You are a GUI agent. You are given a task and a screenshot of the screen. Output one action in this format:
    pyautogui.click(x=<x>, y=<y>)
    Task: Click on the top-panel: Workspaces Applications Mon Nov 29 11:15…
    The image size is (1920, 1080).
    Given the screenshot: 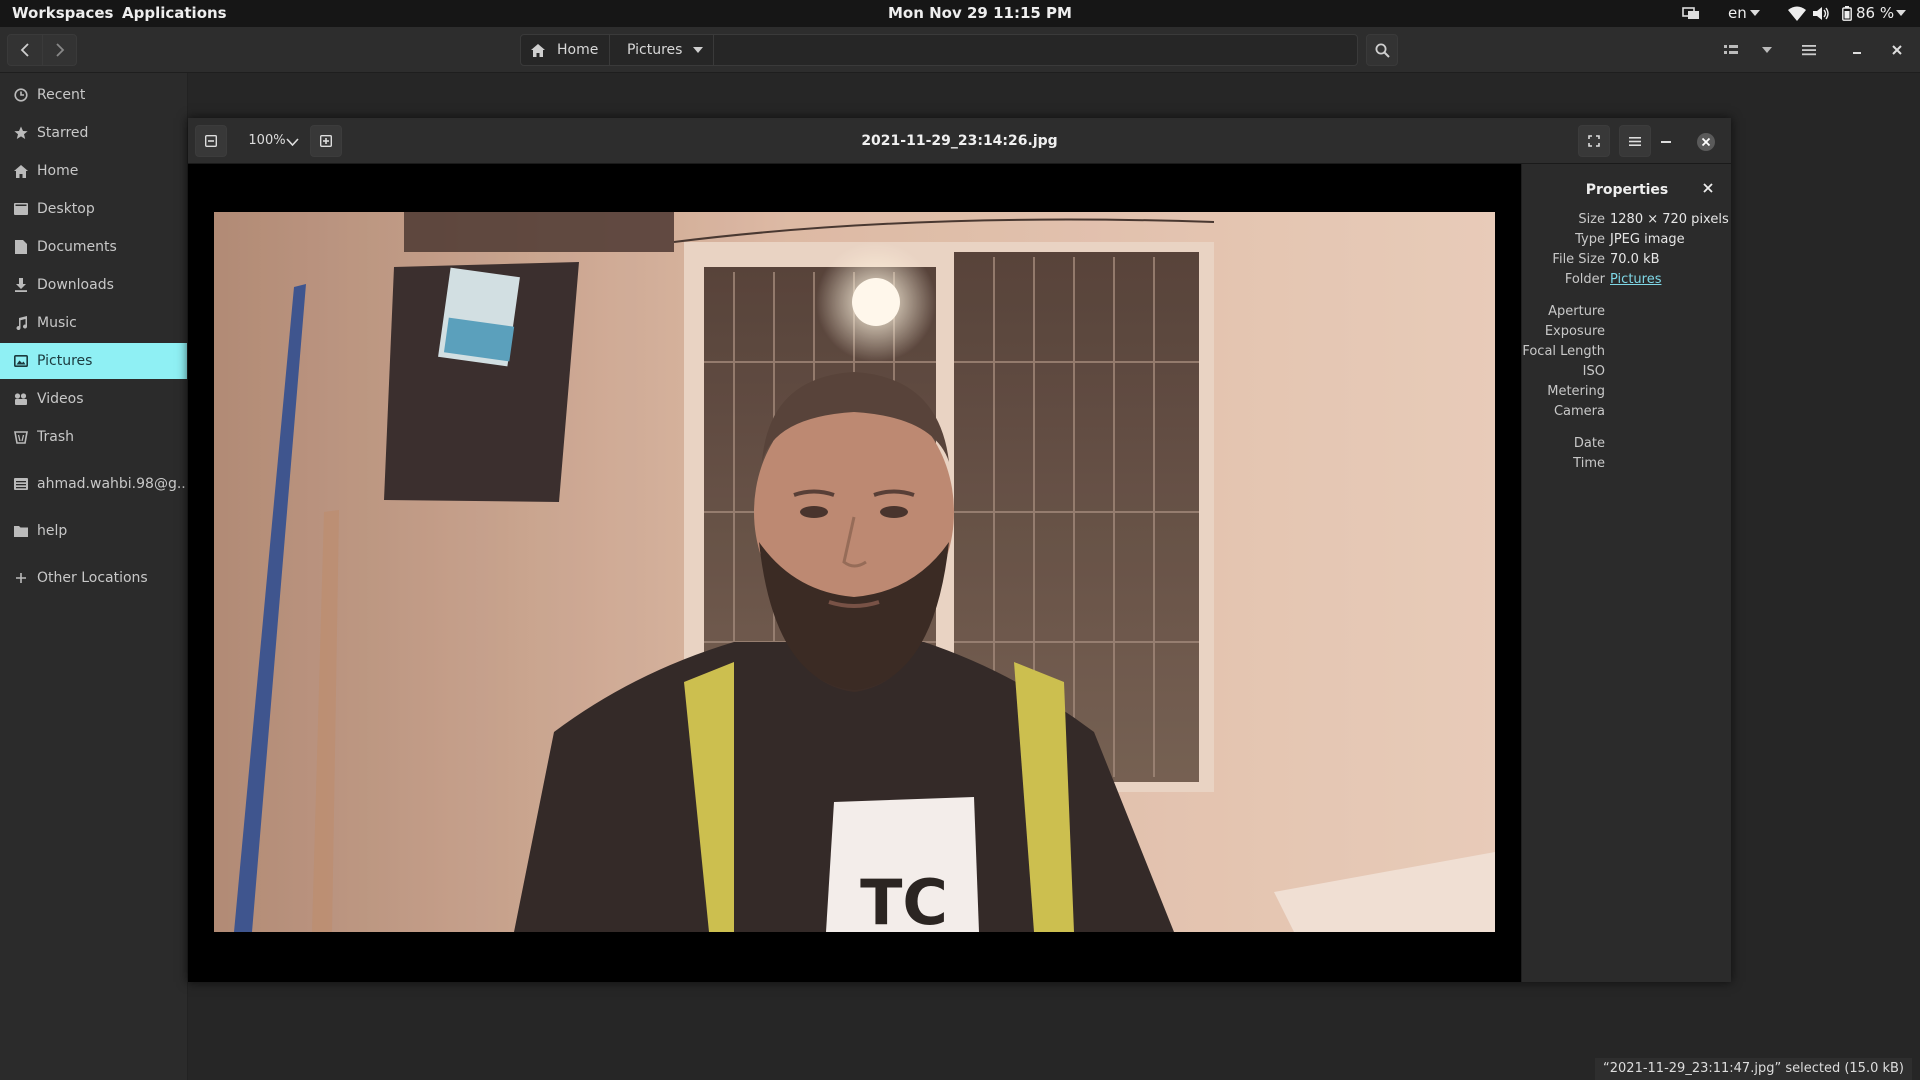 What is the action you would take?
    pyautogui.click(x=960, y=13)
    